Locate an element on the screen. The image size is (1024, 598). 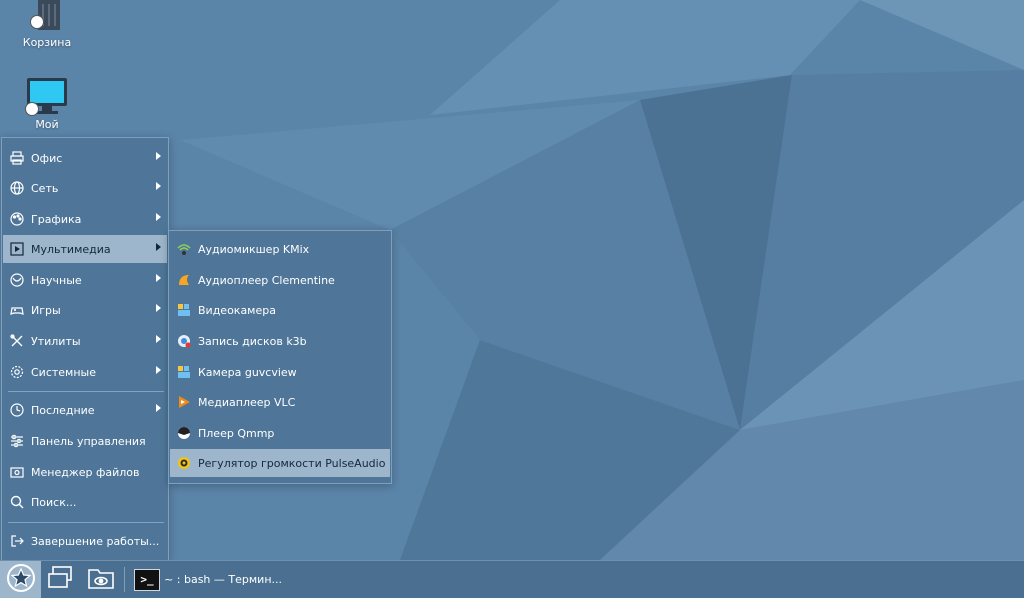
menu-item-office: Офис is located at coordinates (85, 158).